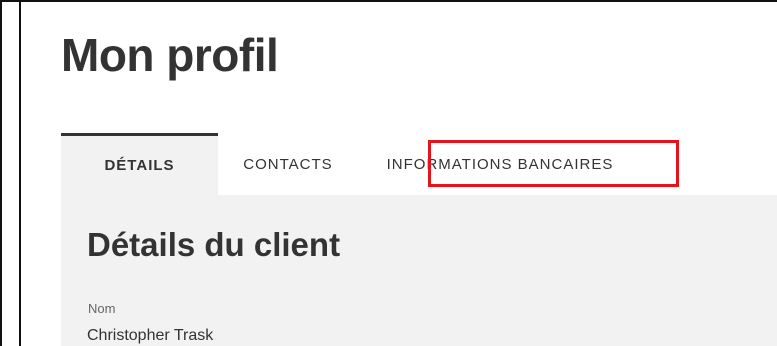 The image size is (777, 346). I want to click on frame-divider, so click(20, 173).